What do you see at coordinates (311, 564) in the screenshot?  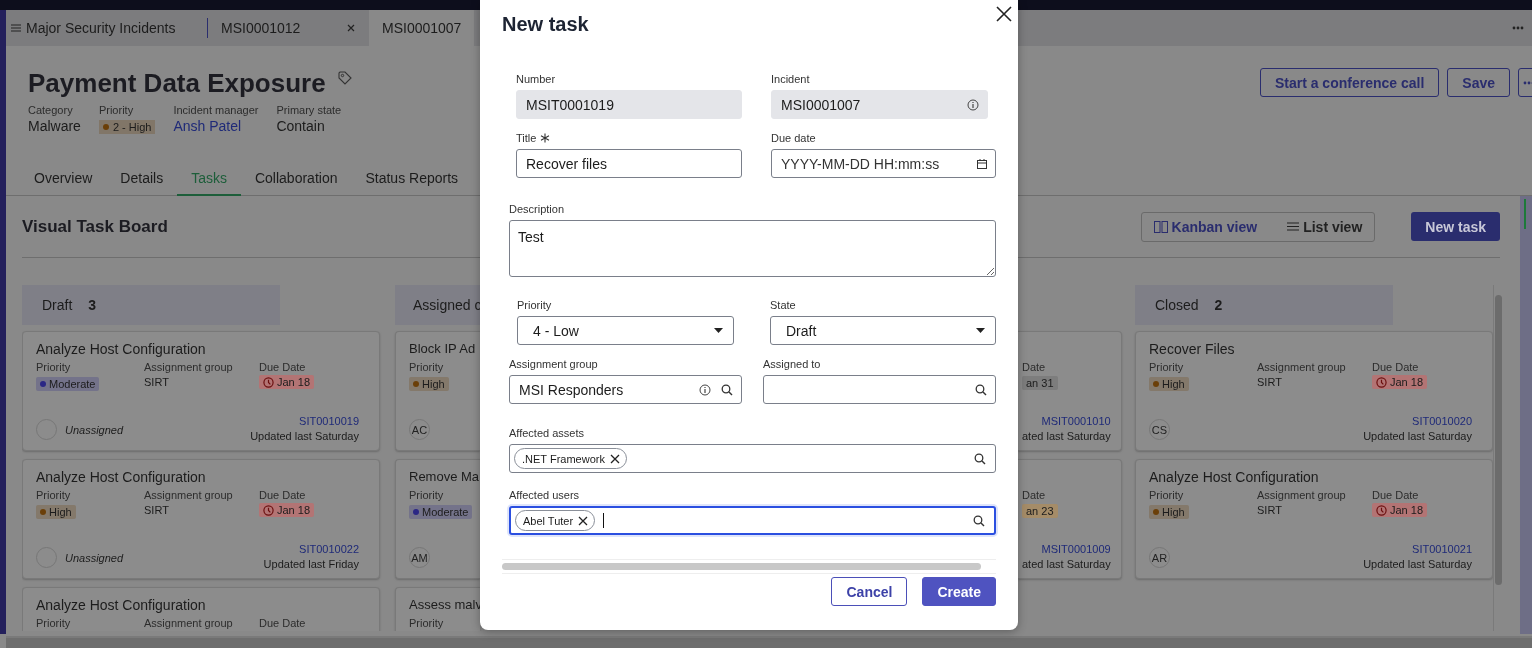 I see `updated-label: Updated last Friday` at bounding box center [311, 564].